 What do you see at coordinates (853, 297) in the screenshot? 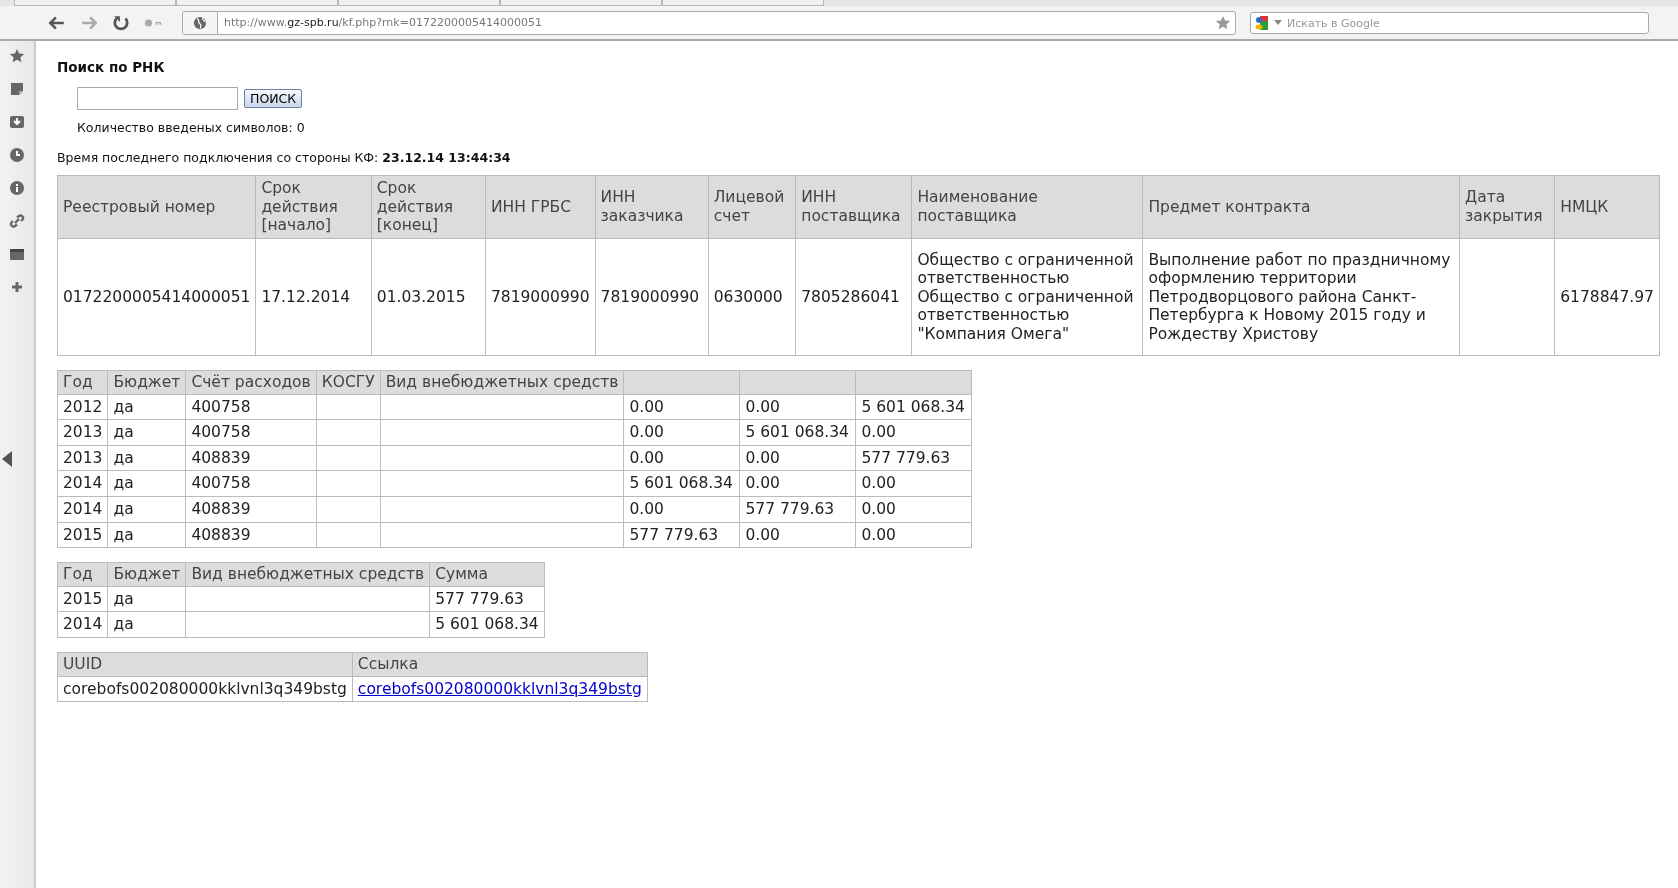
I see `table-cell: 7805286041` at bounding box center [853, 297].